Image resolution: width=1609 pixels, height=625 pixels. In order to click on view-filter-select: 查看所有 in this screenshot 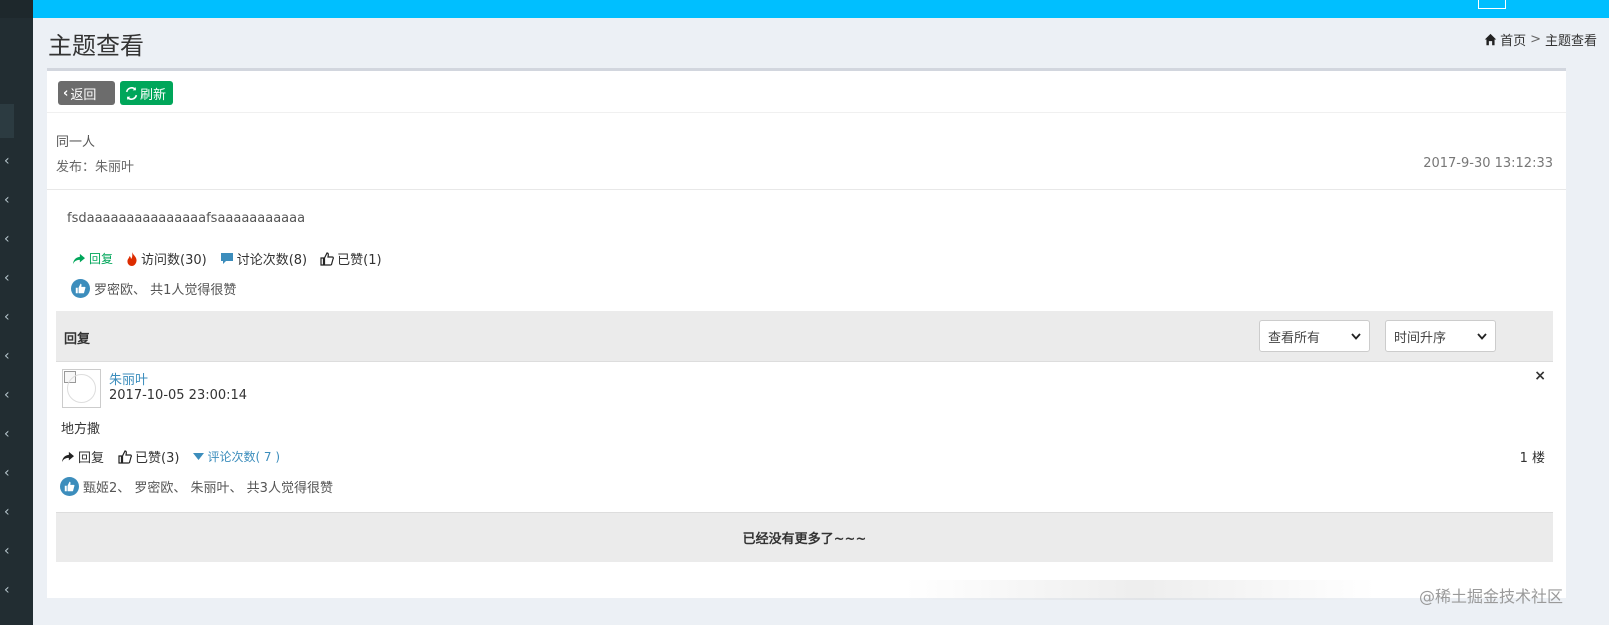, I will do `click(1314, 336)`.